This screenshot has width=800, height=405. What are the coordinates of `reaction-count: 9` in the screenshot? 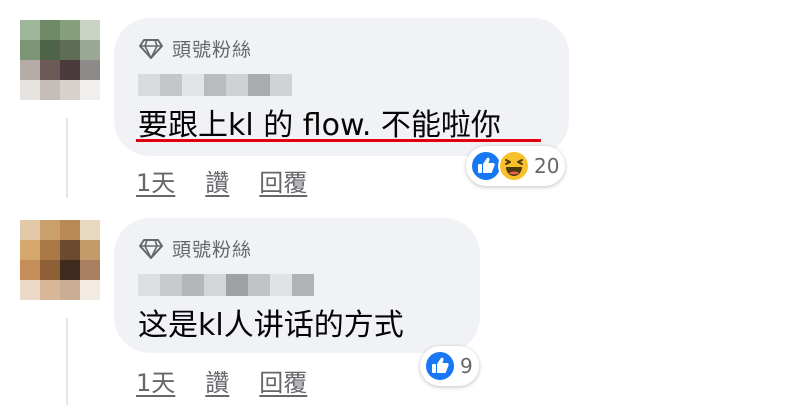 It's located at (466, 366).